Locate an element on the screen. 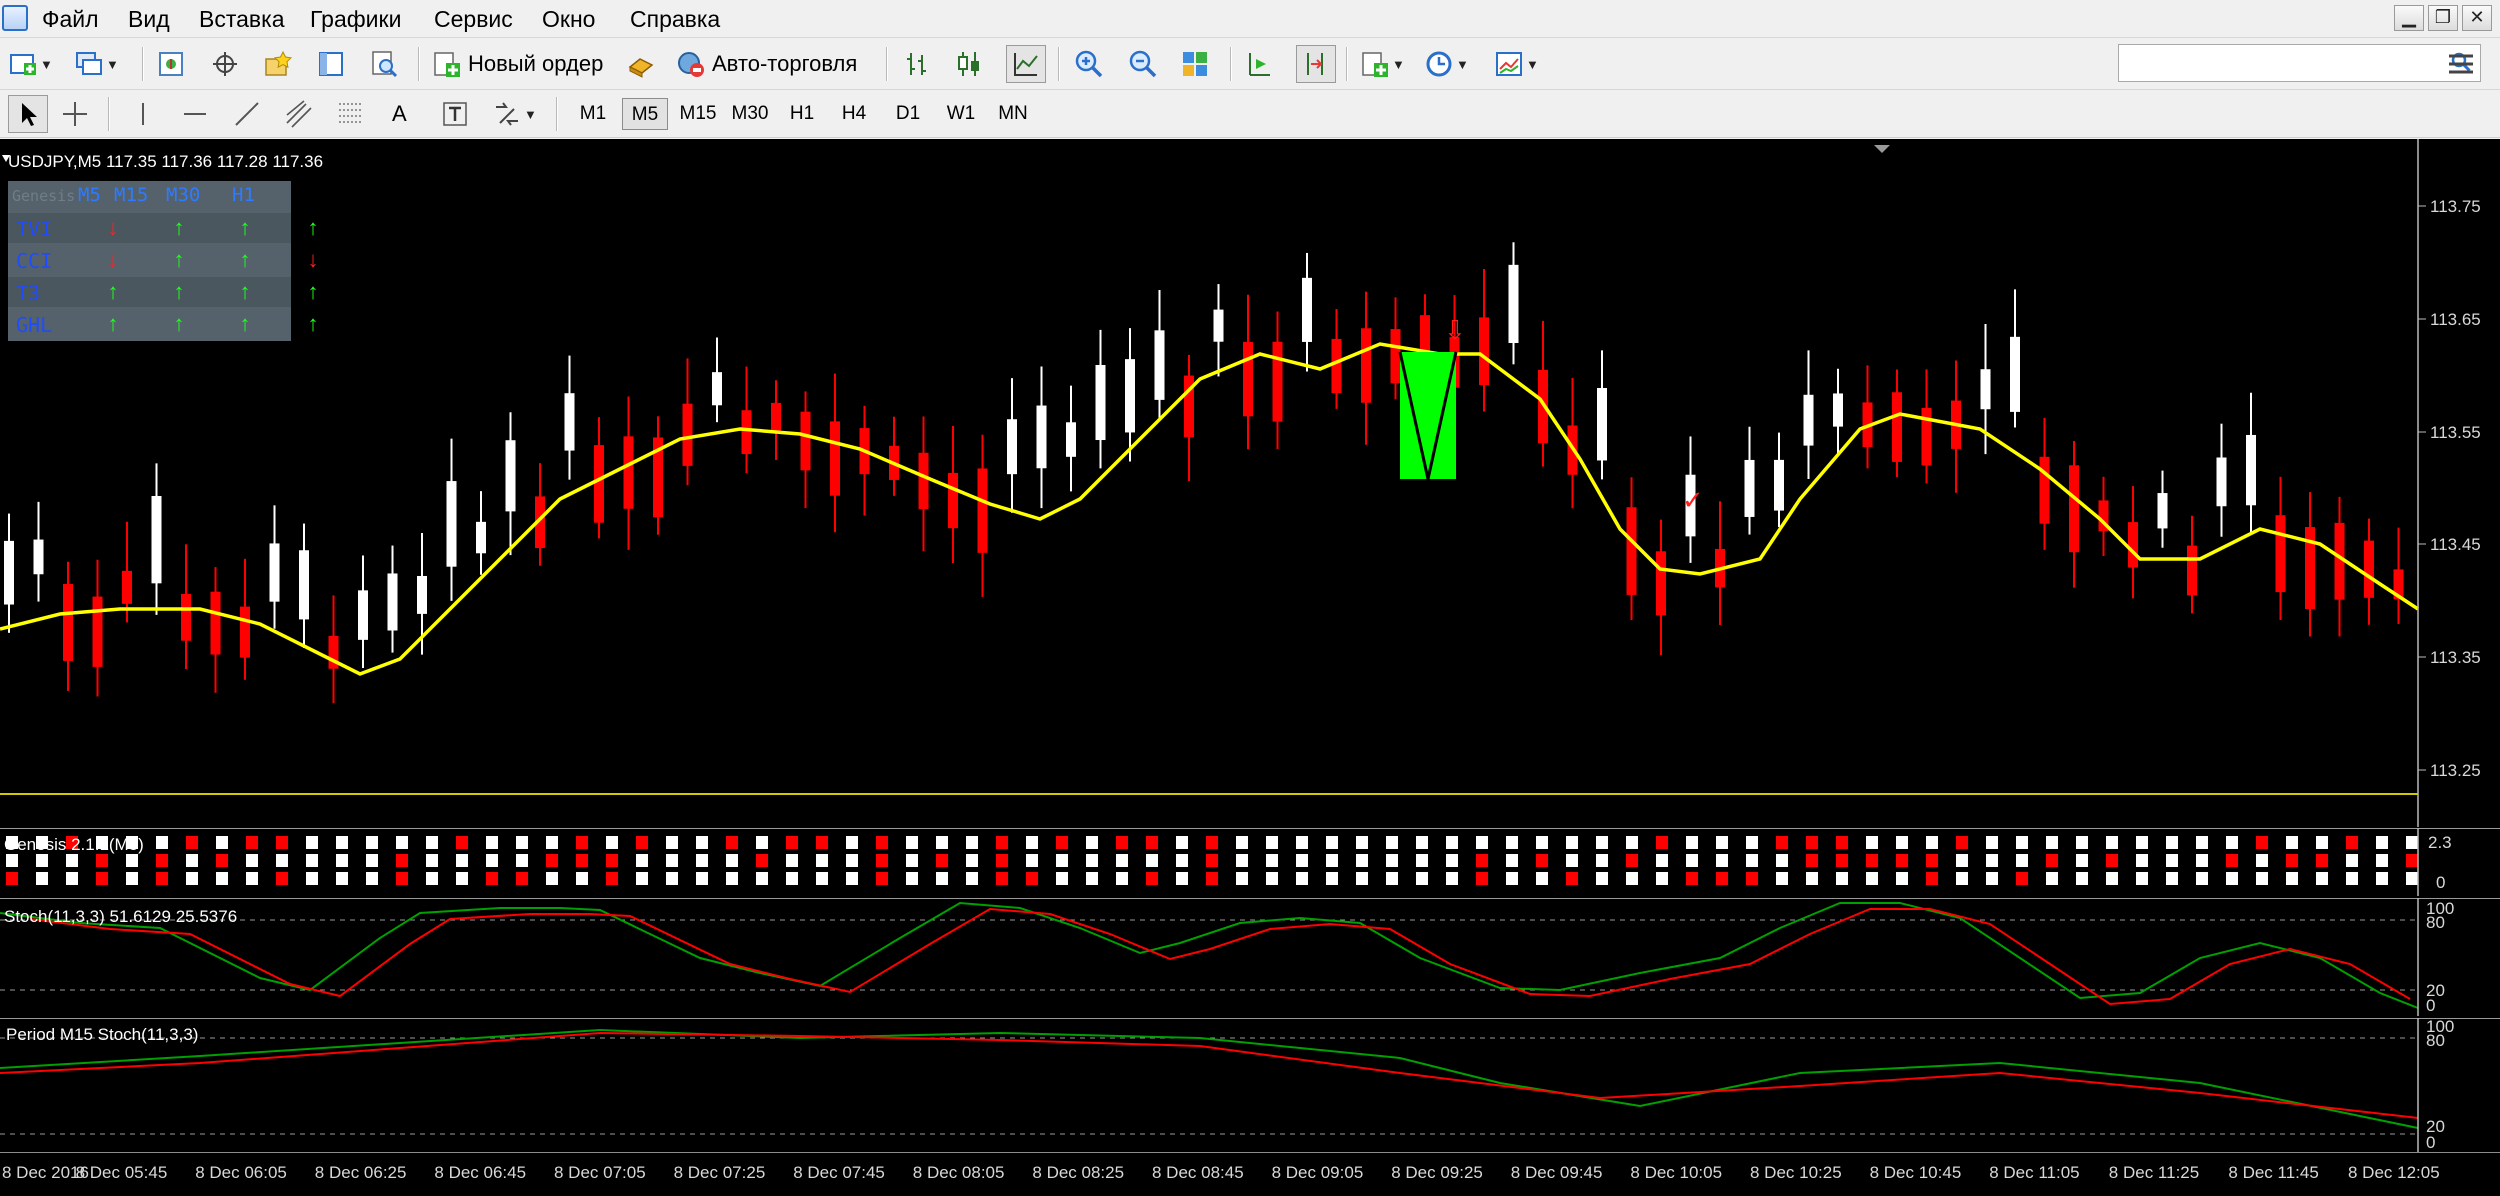 This screenshot has height=1196, width=2500. search-box is located at coordinates (2299, 63).